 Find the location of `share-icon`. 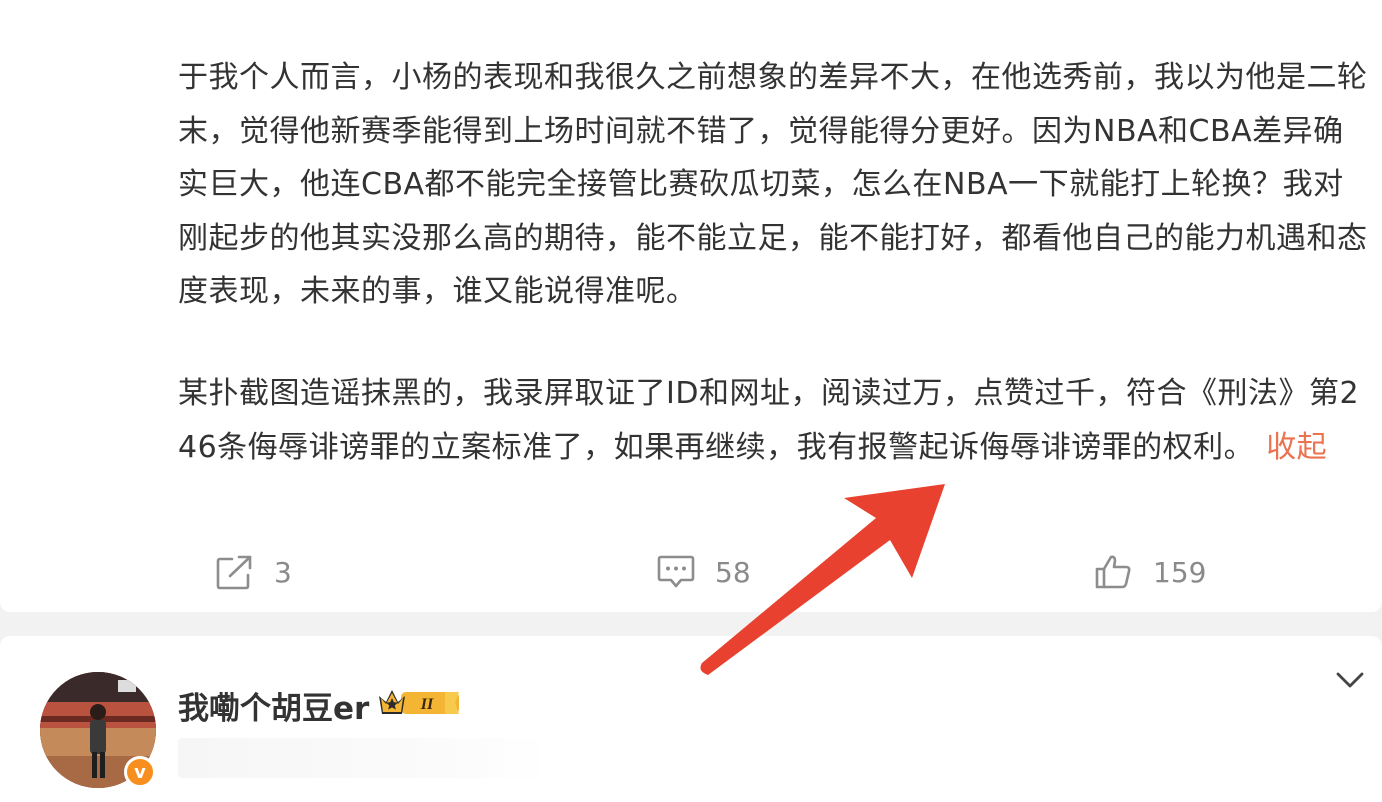

share-icon is located at coordinates (235, 572).